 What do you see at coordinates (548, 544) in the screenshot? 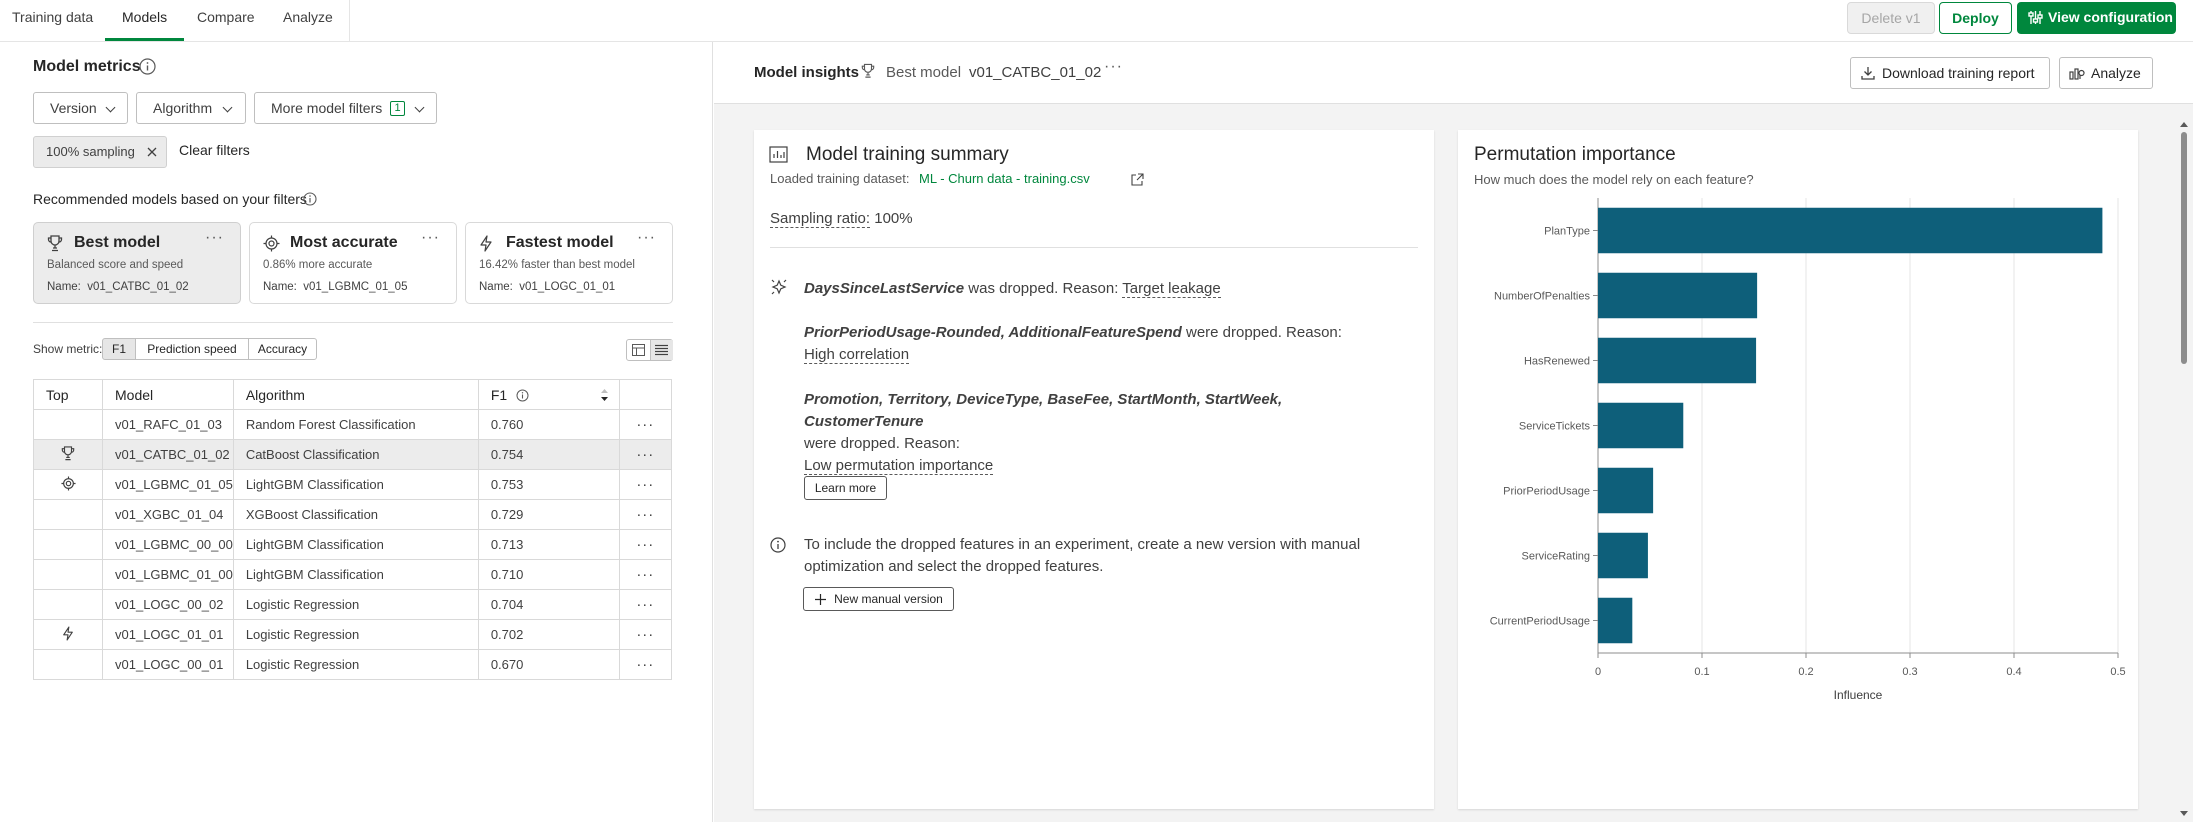
I see `f1-cell: 0.713` at bounding box center [548, 544].